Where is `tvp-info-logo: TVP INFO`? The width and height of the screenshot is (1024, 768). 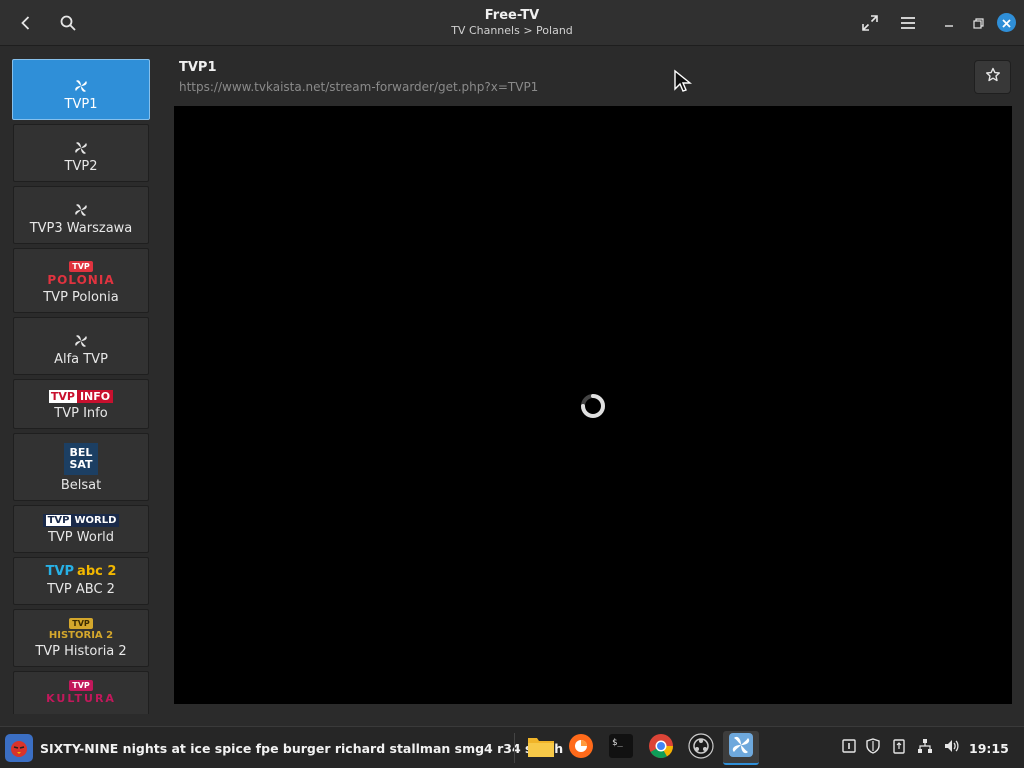
tvp-info-logo: TVP INFO is located at coordinates (81, 396).